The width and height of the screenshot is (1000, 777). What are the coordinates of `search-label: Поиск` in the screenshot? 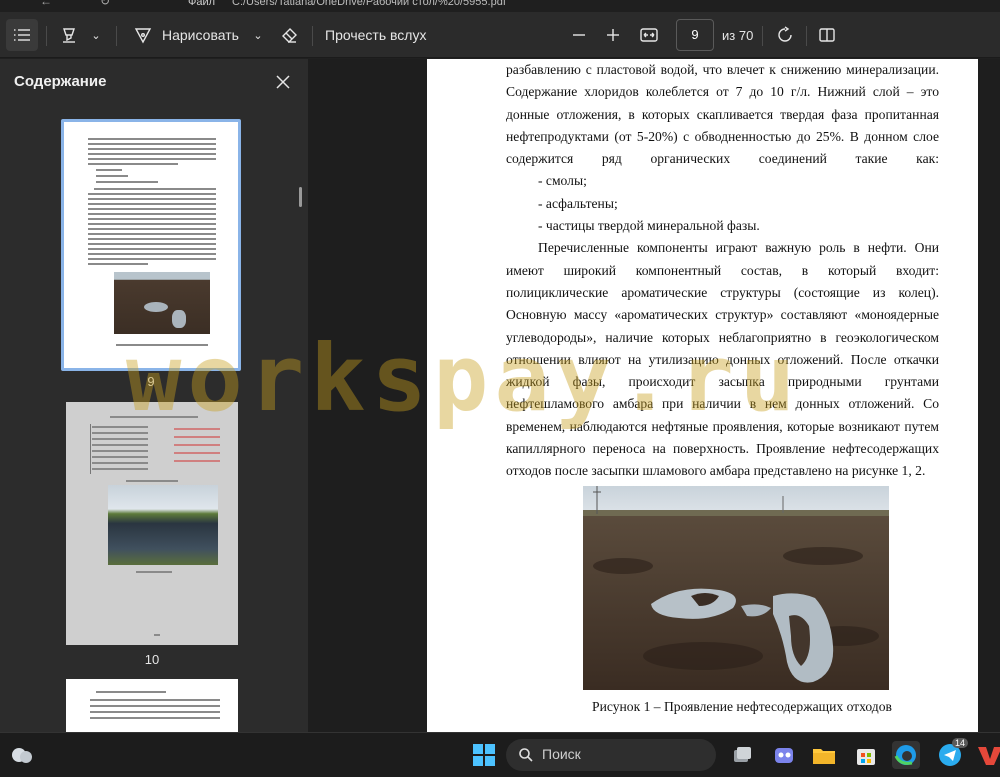 It's located at (561, 754).